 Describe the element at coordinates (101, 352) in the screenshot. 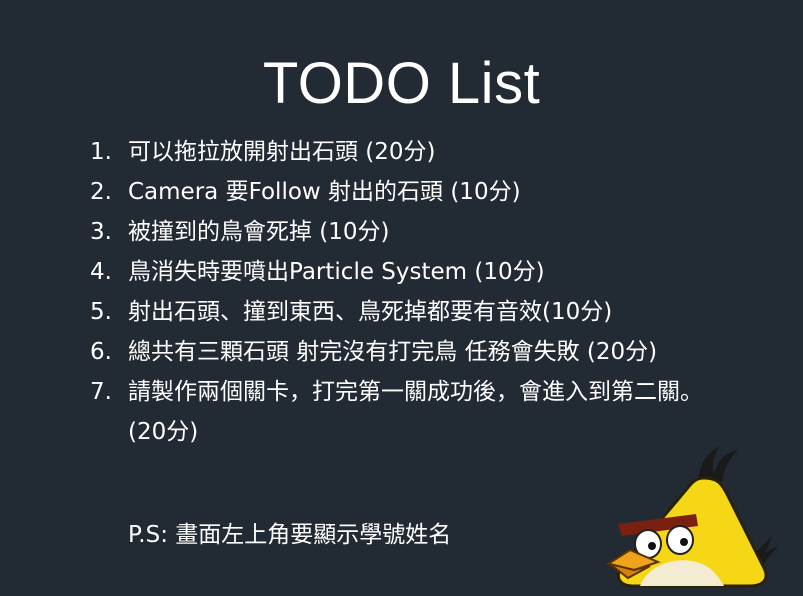

I see `item-number: 6.` at that location.